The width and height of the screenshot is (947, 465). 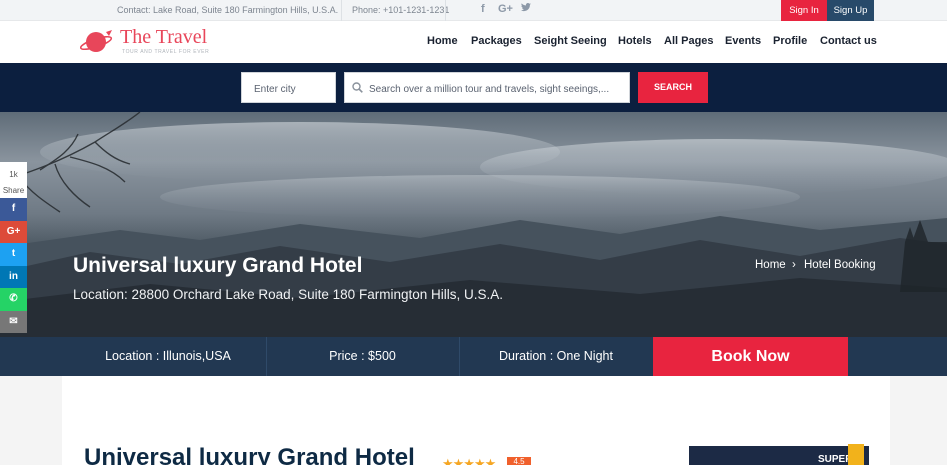 I want to click on nav-home: Home, so click(x=442, y=41).